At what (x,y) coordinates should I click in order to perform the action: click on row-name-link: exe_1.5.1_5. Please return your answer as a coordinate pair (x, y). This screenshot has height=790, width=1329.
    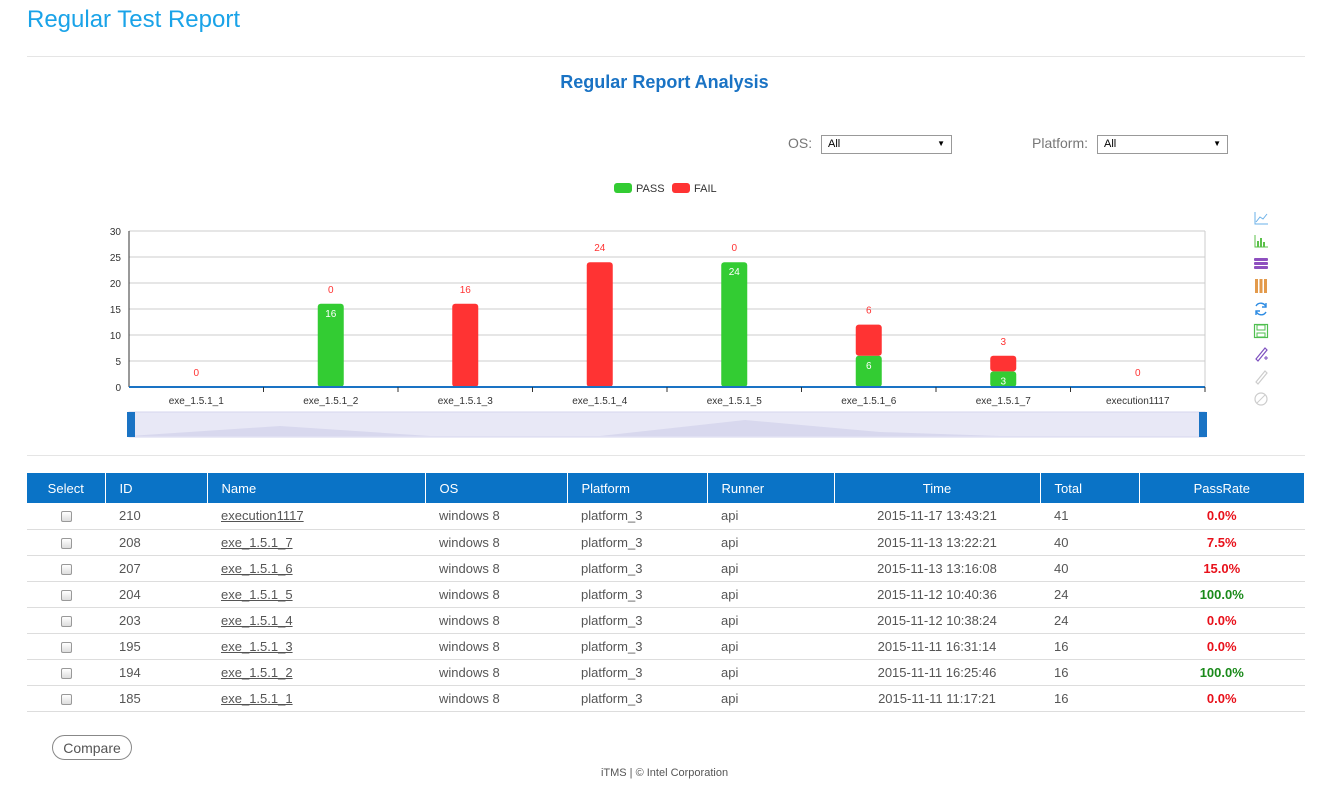
    Looking at the image, I should click on (257, 594).